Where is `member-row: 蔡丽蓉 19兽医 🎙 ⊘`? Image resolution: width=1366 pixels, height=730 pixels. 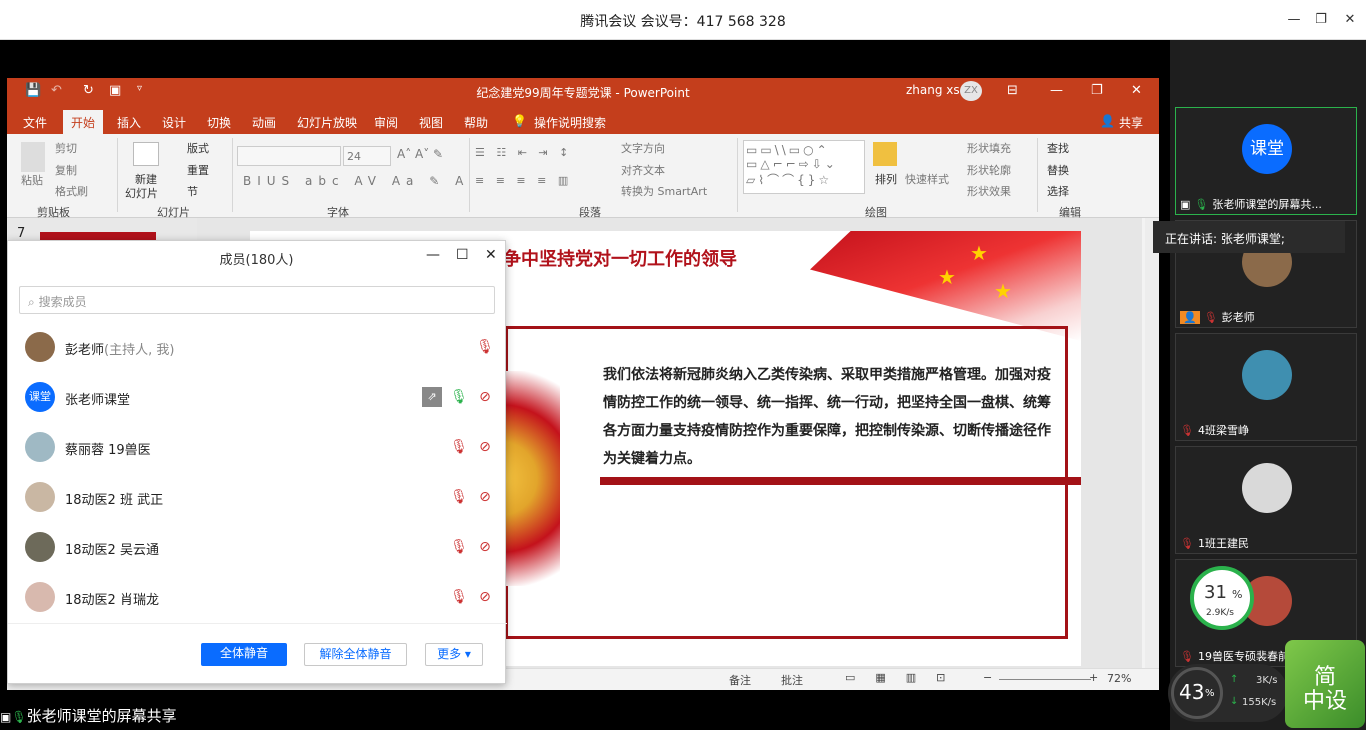
member-row: 蔡丽蓉 19兽医 🎙 ⊘ is located at coordinates (257, 447).